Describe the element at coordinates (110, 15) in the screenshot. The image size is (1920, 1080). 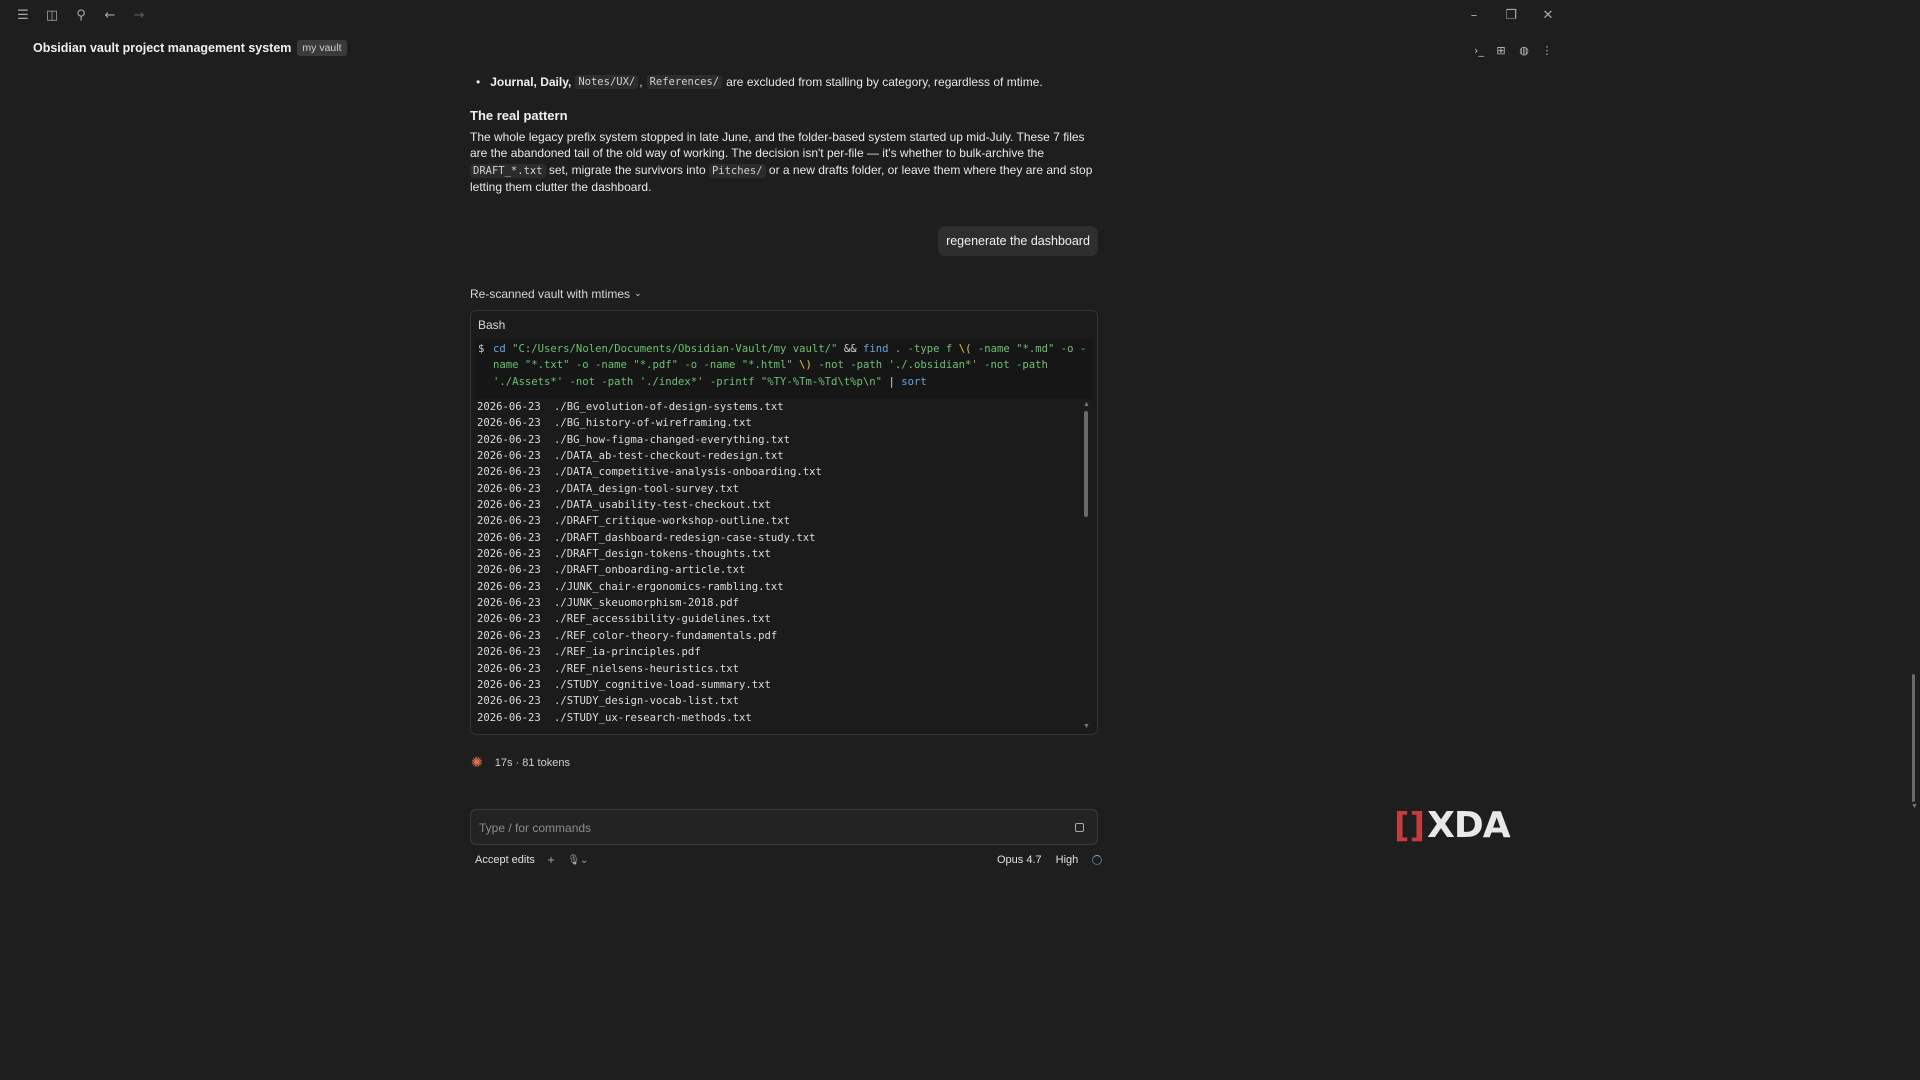
I see `back-arrow-icon: ←` at that location.